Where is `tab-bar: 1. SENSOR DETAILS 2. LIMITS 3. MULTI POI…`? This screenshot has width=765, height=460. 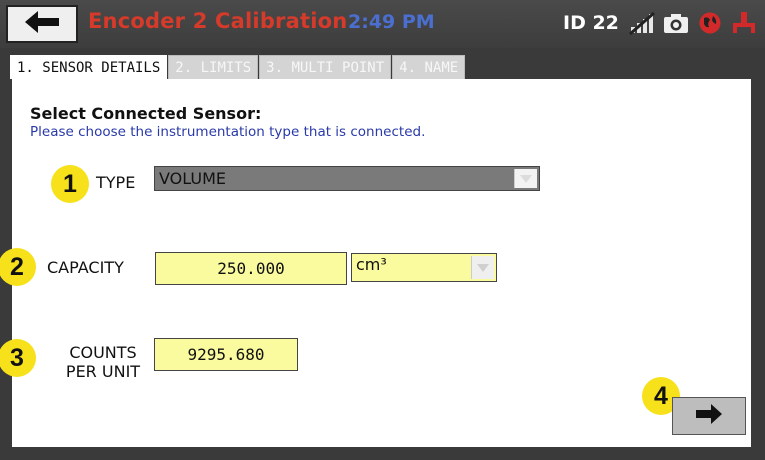 tab-bar: 1. SENSOR DETAILS 2. LIMITS 3. MULTI POI… is located at coordinates (238, 67).